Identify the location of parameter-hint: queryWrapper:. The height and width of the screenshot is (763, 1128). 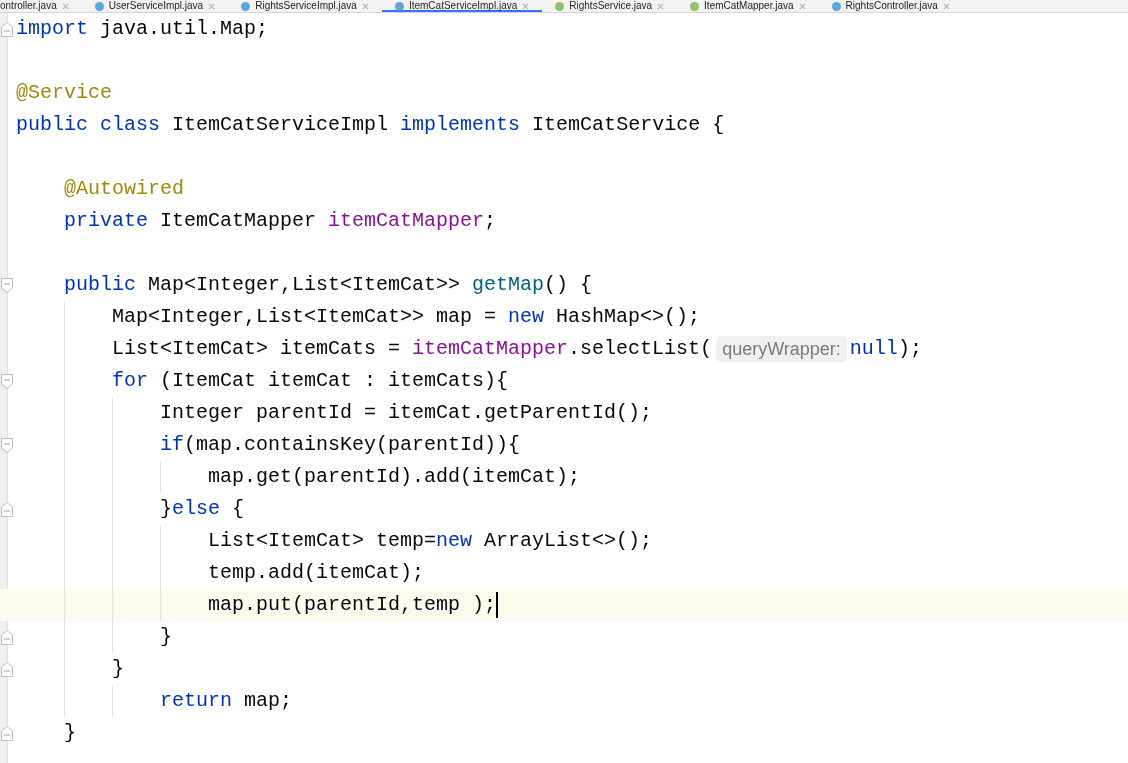
(781, 349).